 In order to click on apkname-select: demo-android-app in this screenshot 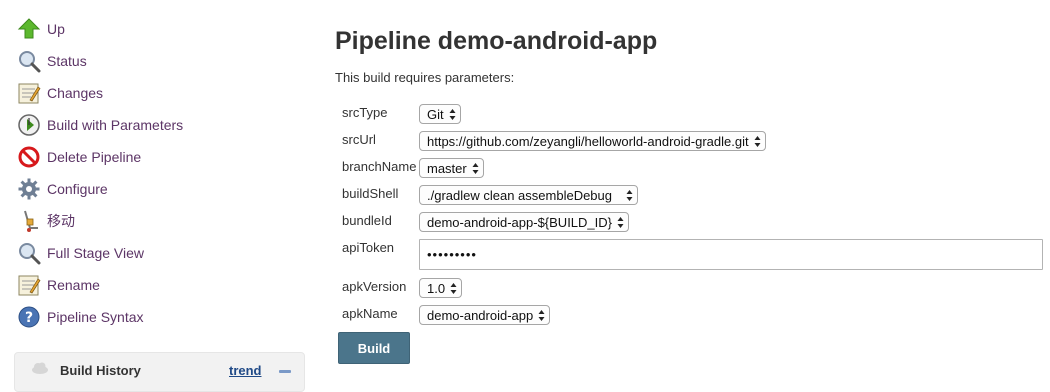, I will do `click(485, 315)`.